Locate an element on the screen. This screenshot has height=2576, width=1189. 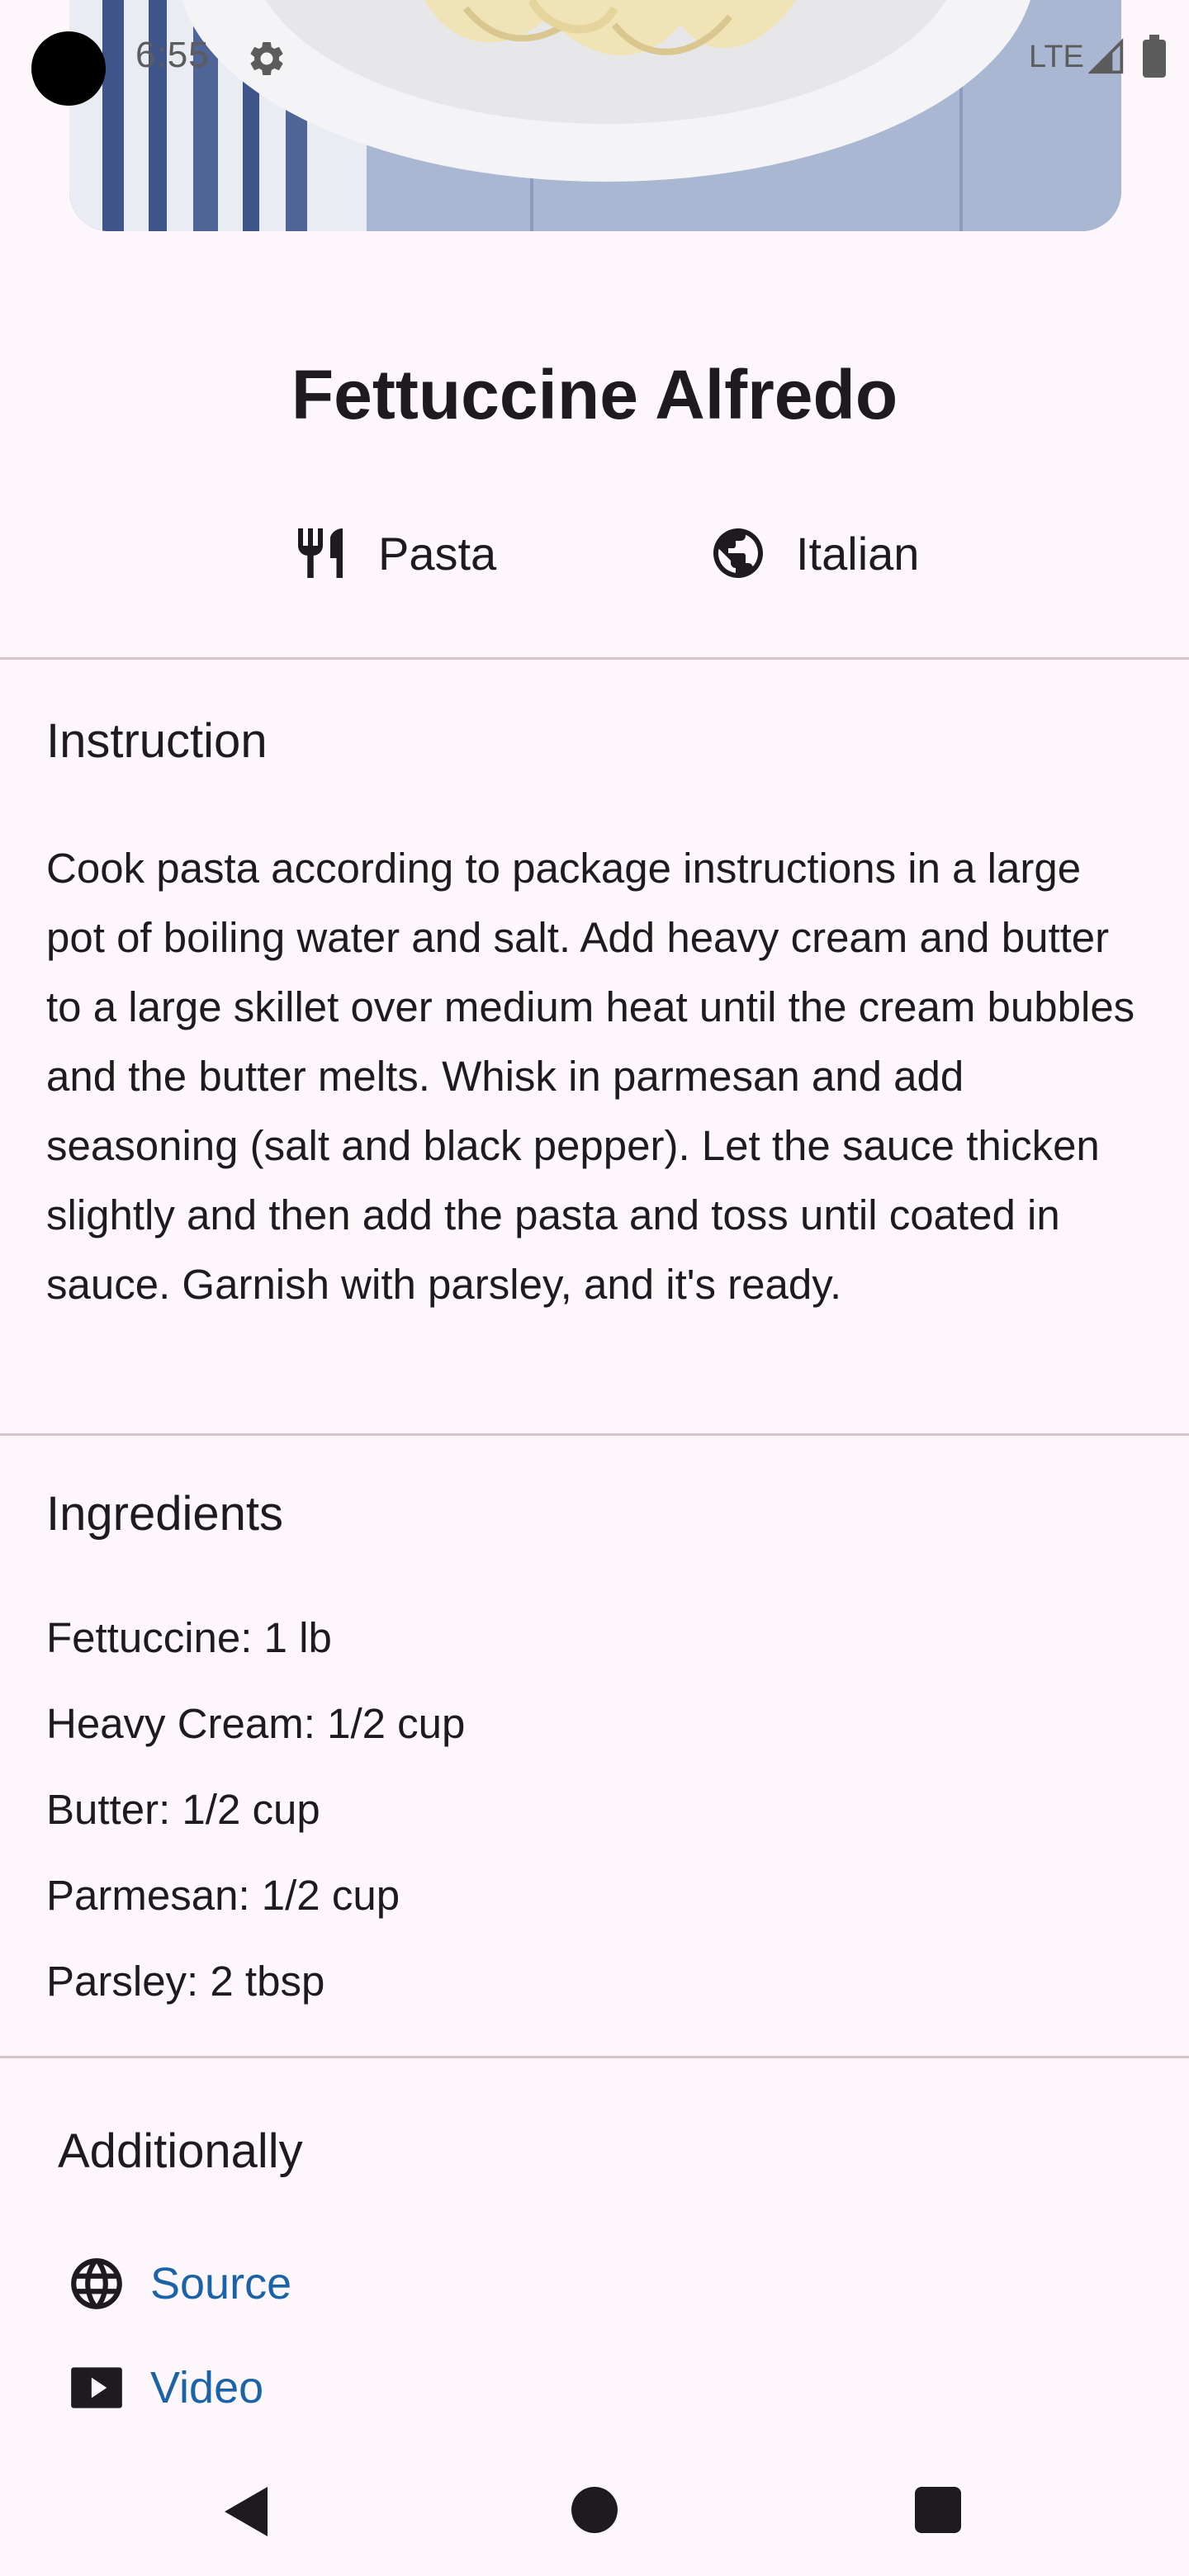
settings-gear-icon is located at coordinates (266, 58).